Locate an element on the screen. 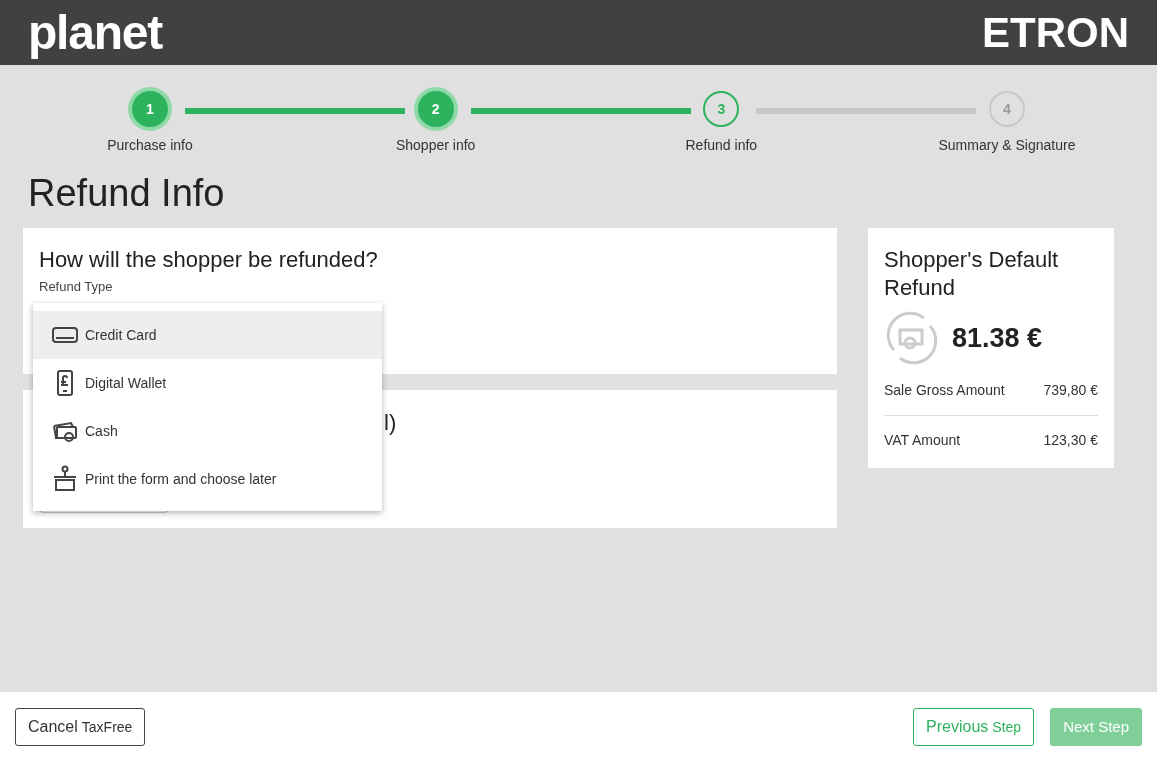  amount-label: Sale Gross Amount is located at coordinates (944, 390).